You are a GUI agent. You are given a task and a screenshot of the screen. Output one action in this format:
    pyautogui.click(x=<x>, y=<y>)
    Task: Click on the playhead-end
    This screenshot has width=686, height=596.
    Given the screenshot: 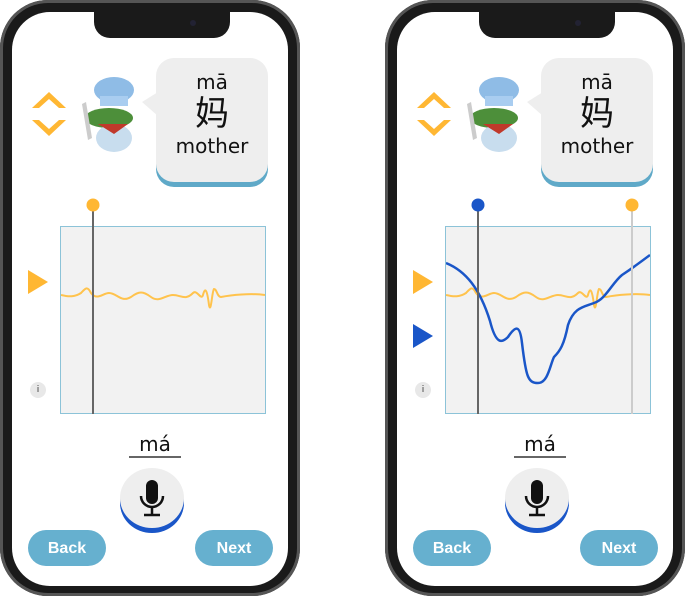 What is the action you would take?
    pyautogui.click(x=633, y=306)
    